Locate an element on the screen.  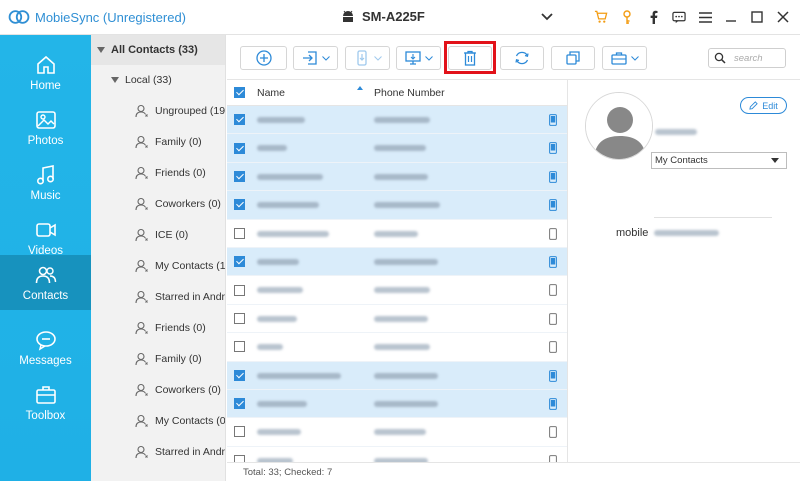
group-select: My Contacts is located at coordinates (719, 160).